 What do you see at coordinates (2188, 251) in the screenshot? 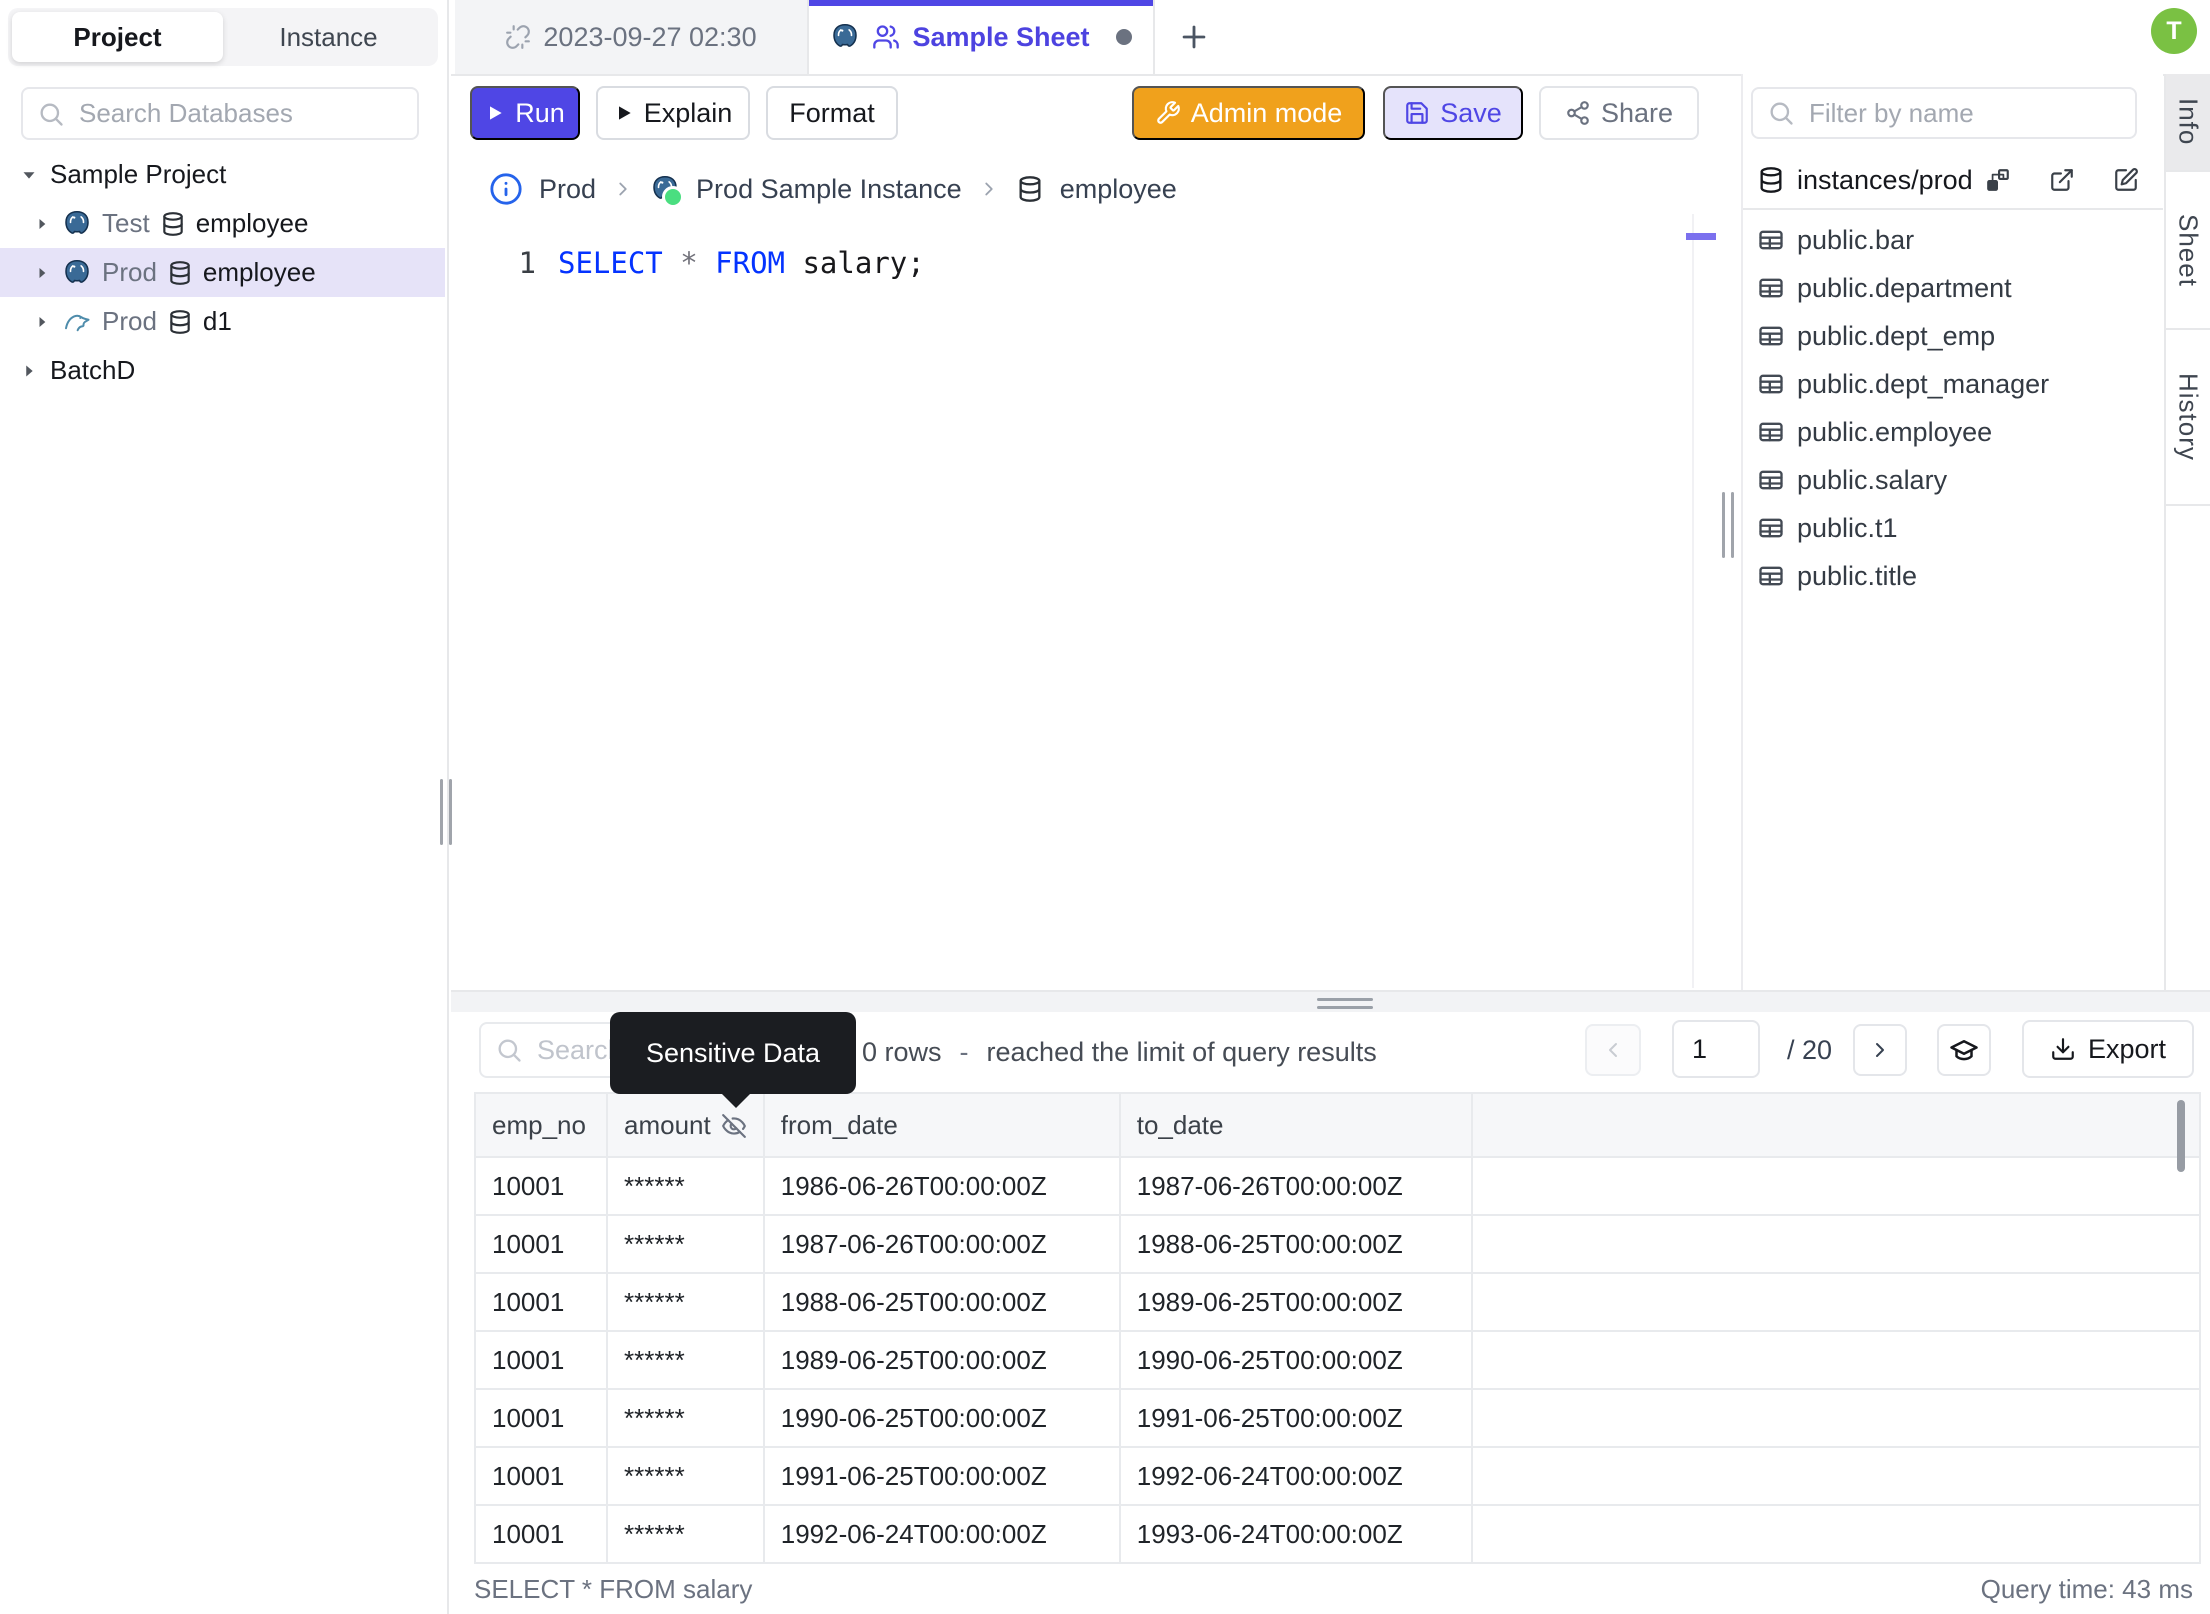
I see `right-tab-sheet: Sheet` at bounding box center [2188, 251].